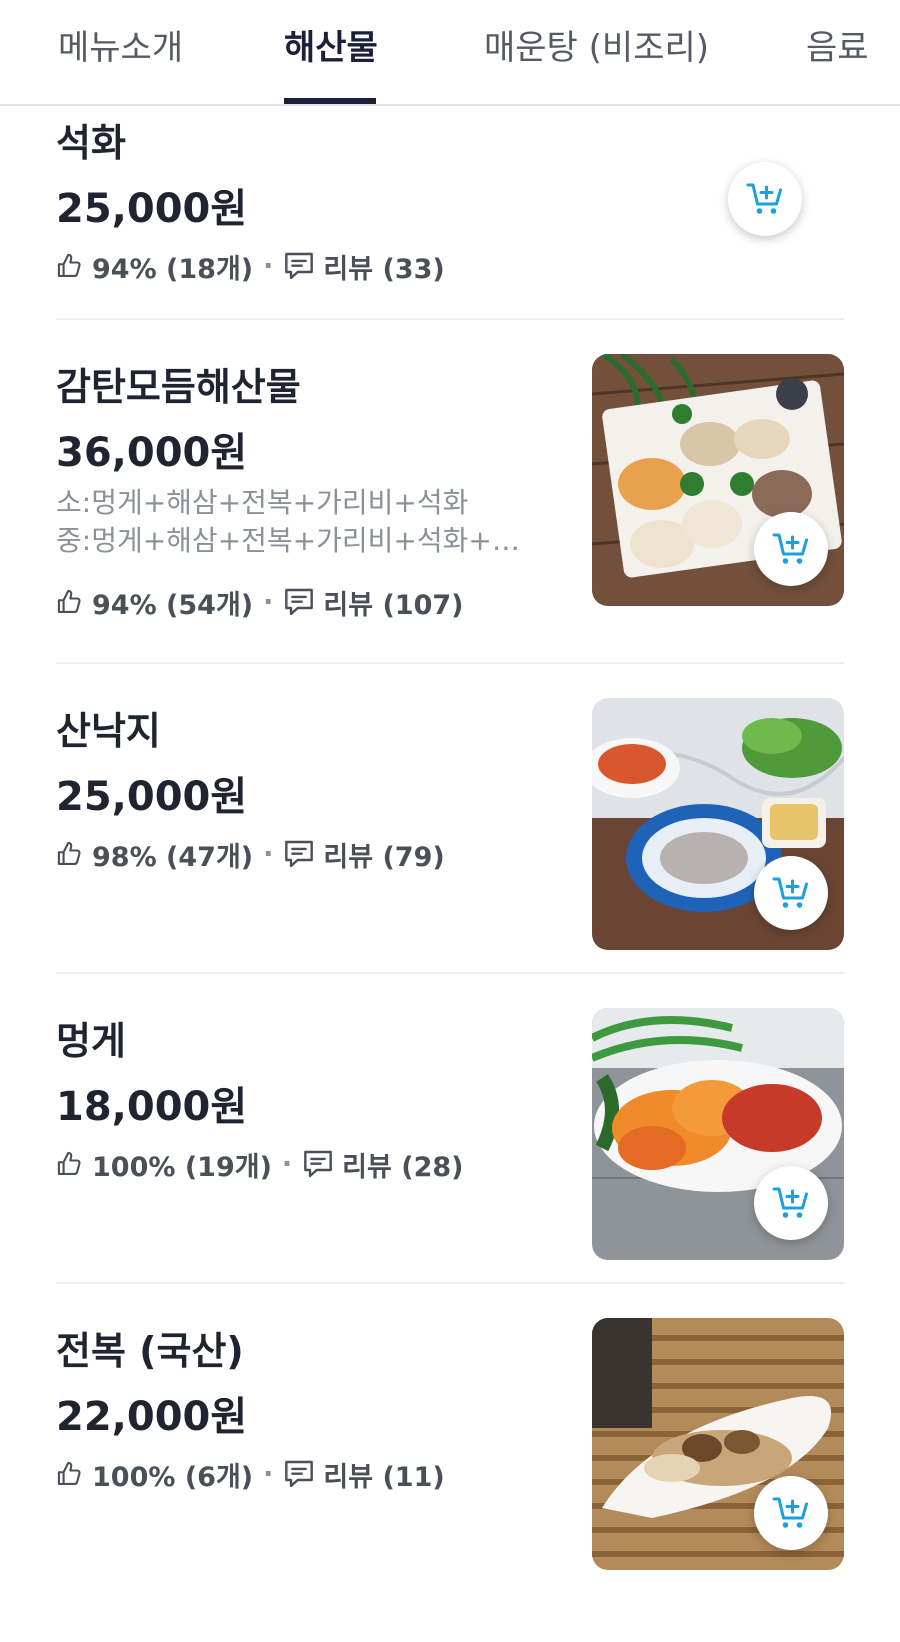 This screenshot has width=900, height=1642. What do you see at coordinates (331, 44) in the screenshot?
I see `tab-seafood: 해산물` at bounding box center [331, 44].